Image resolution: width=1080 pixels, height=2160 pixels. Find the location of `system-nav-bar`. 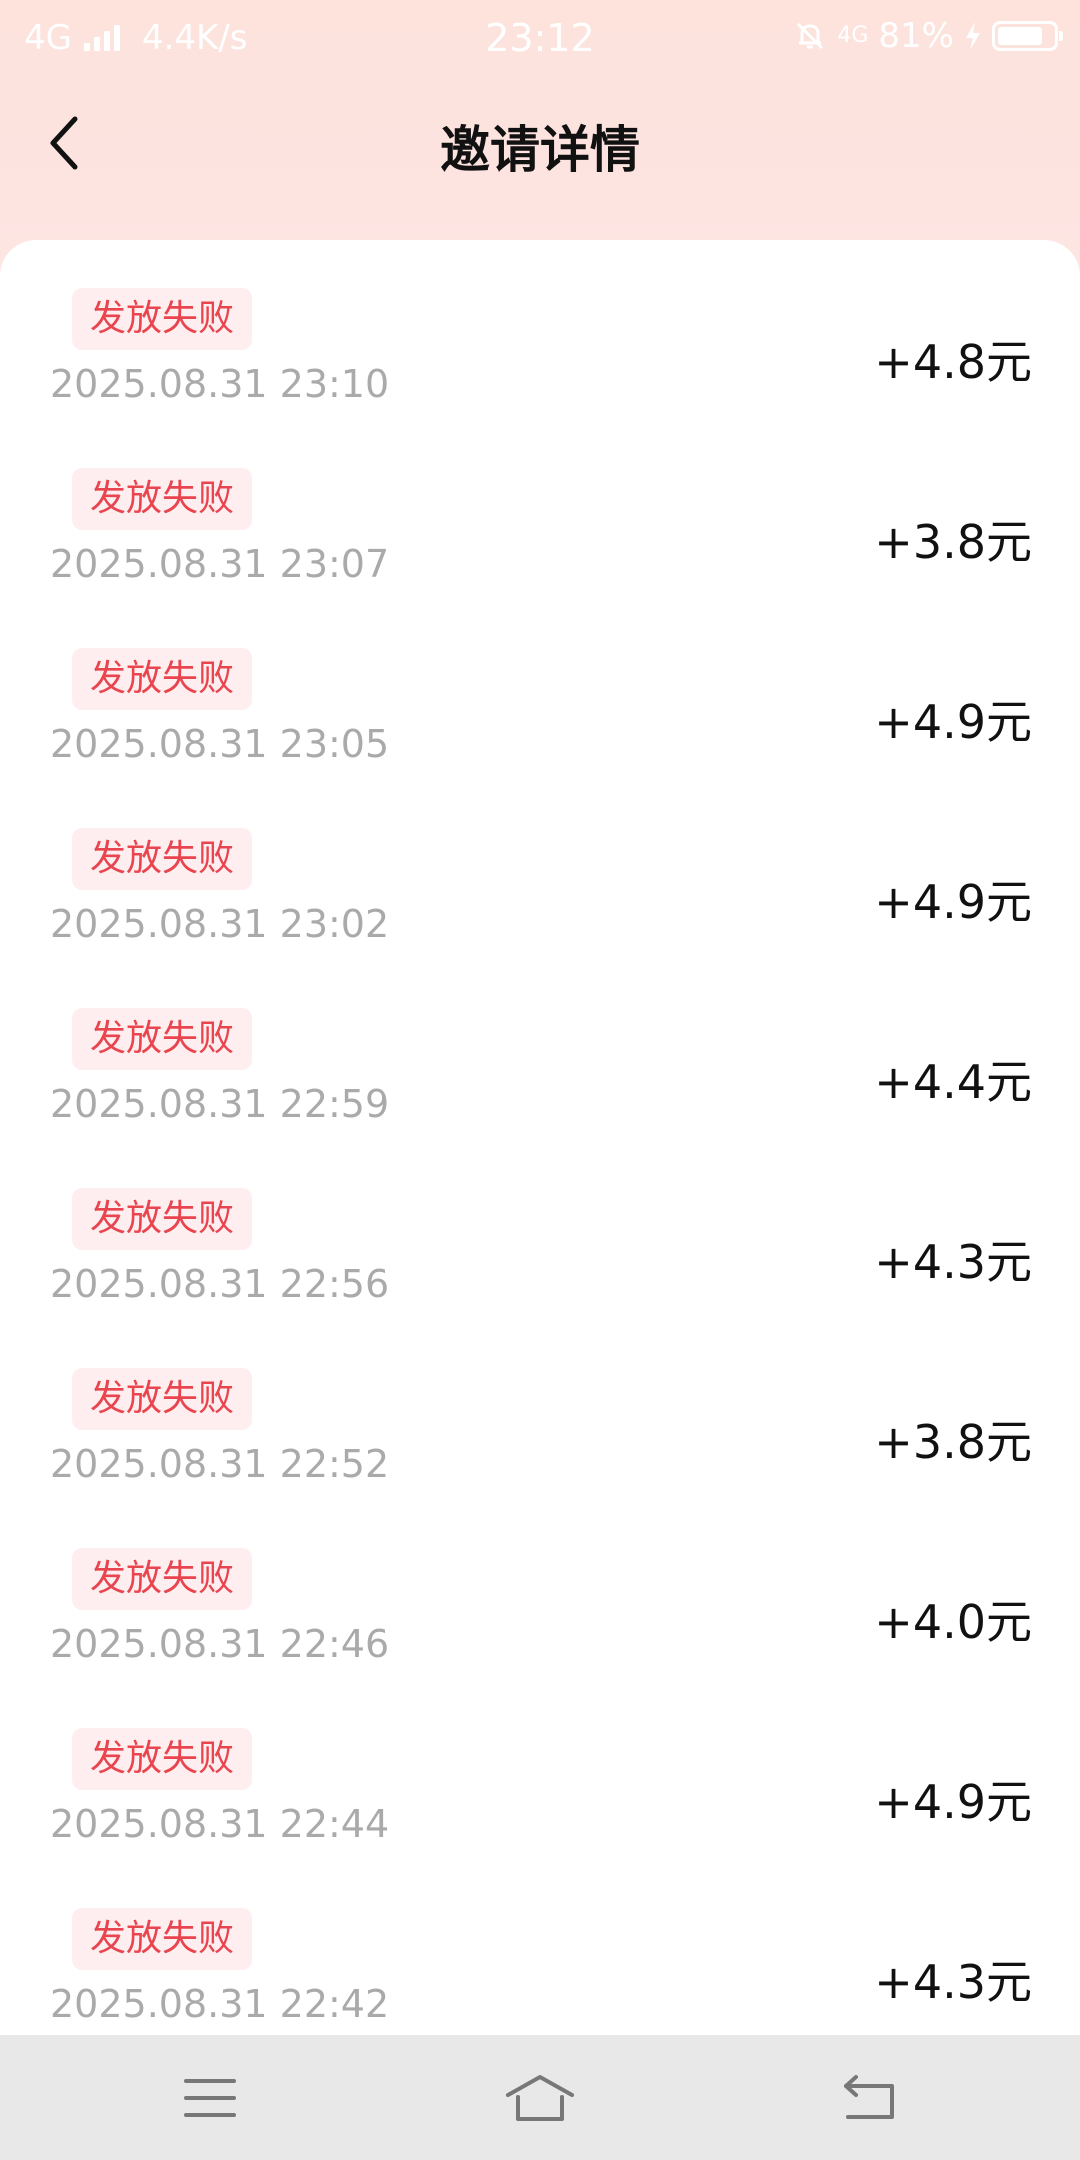

system-nav-bar is located at coordinates (540, 2097).